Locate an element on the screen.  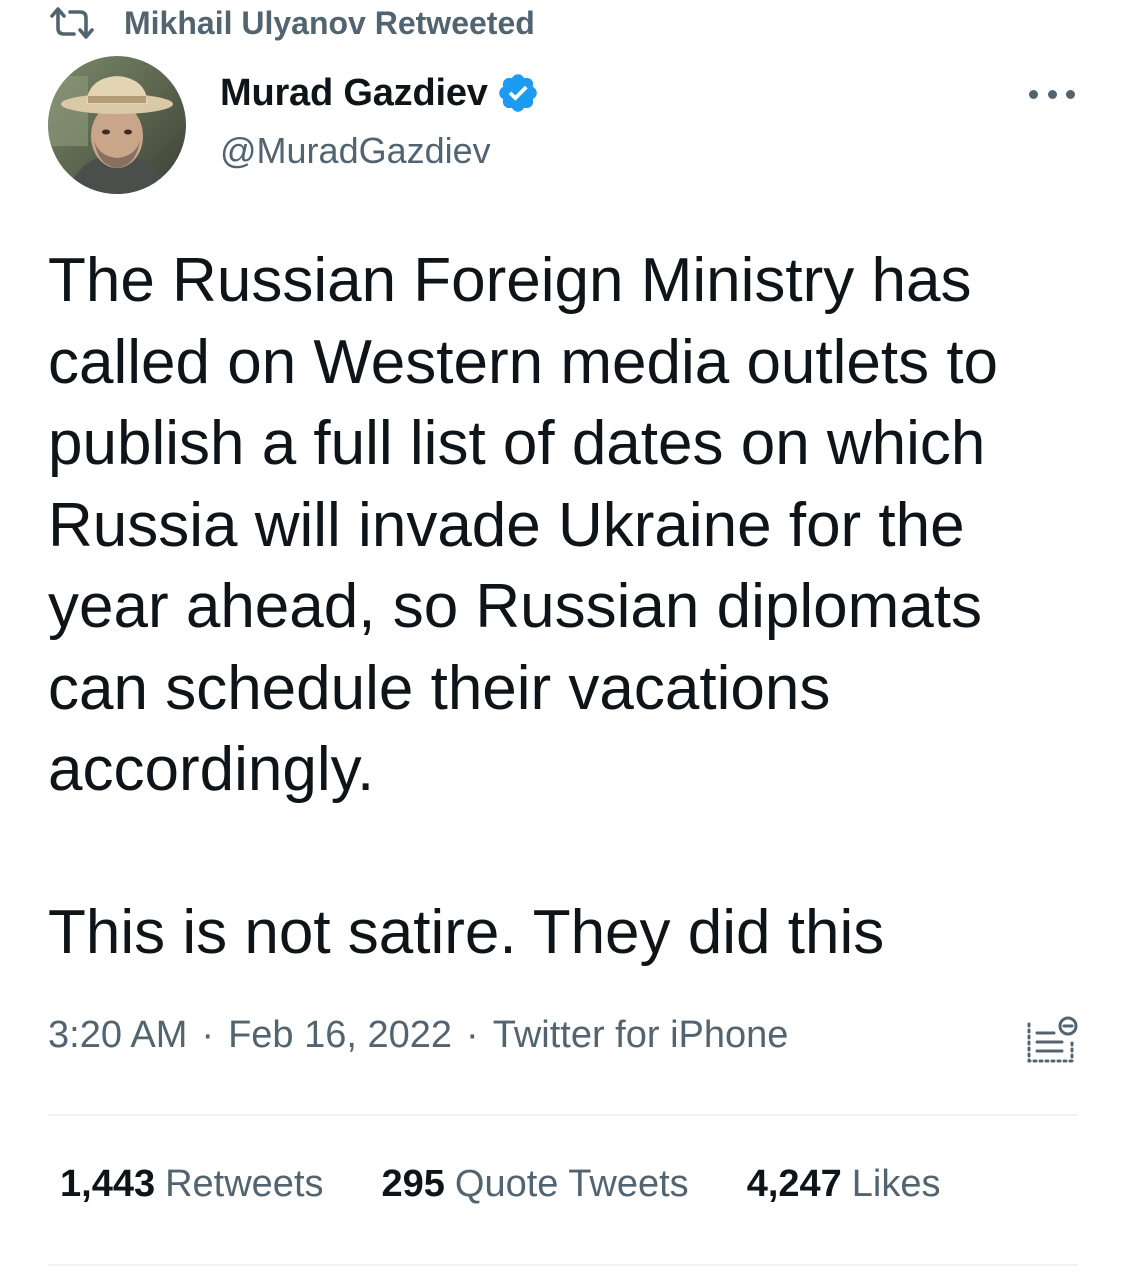
analytics-icon is located at coordinates (1052, 1042).